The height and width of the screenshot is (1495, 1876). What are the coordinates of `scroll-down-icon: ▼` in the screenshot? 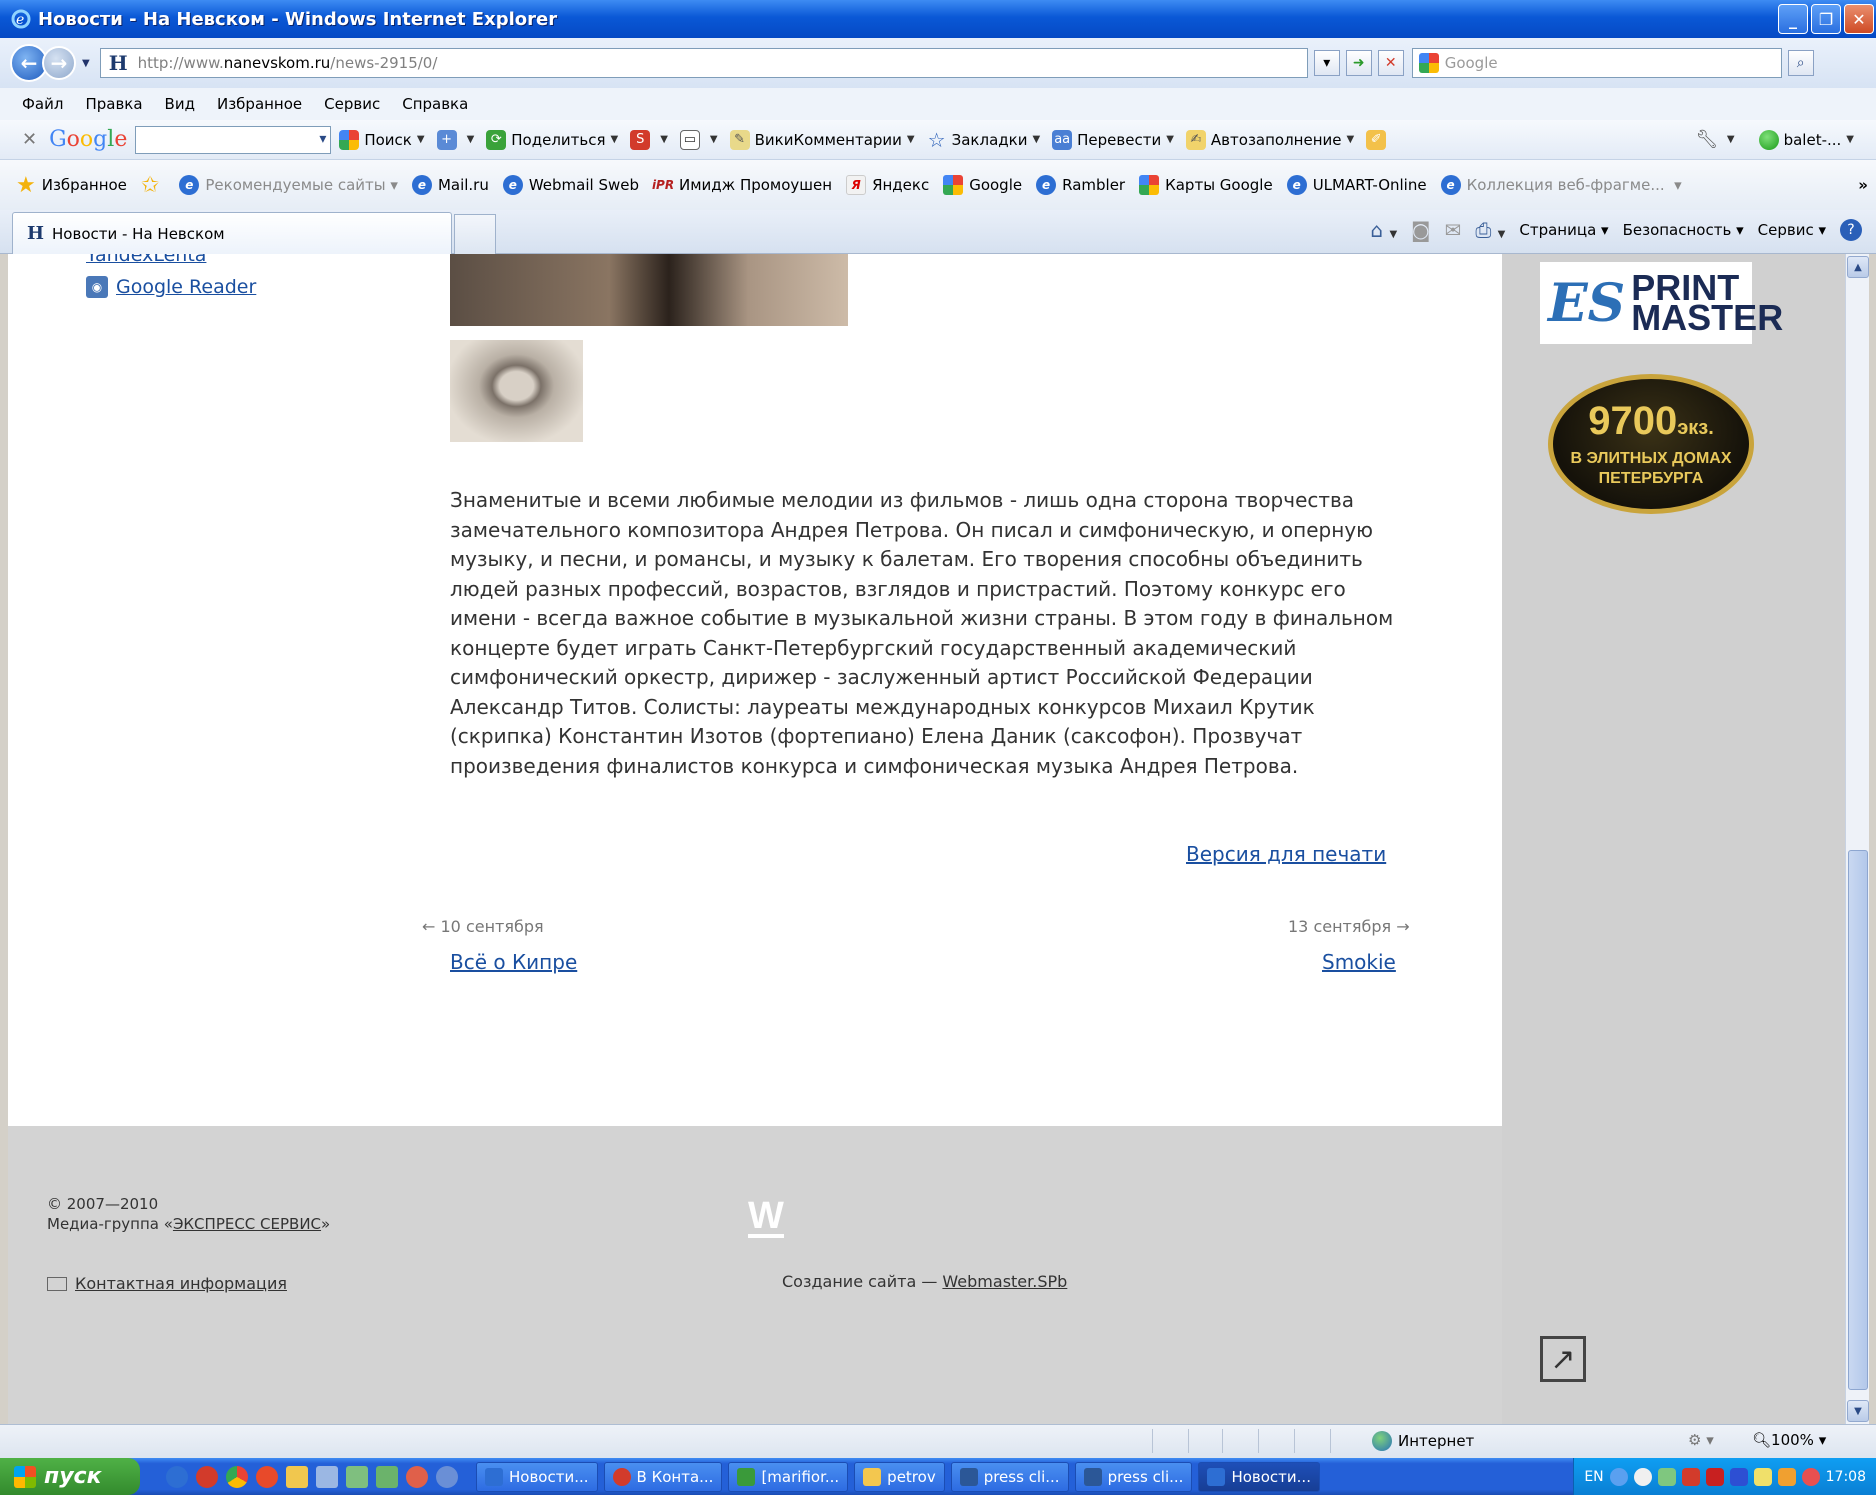 It's located at (1858, 1411).